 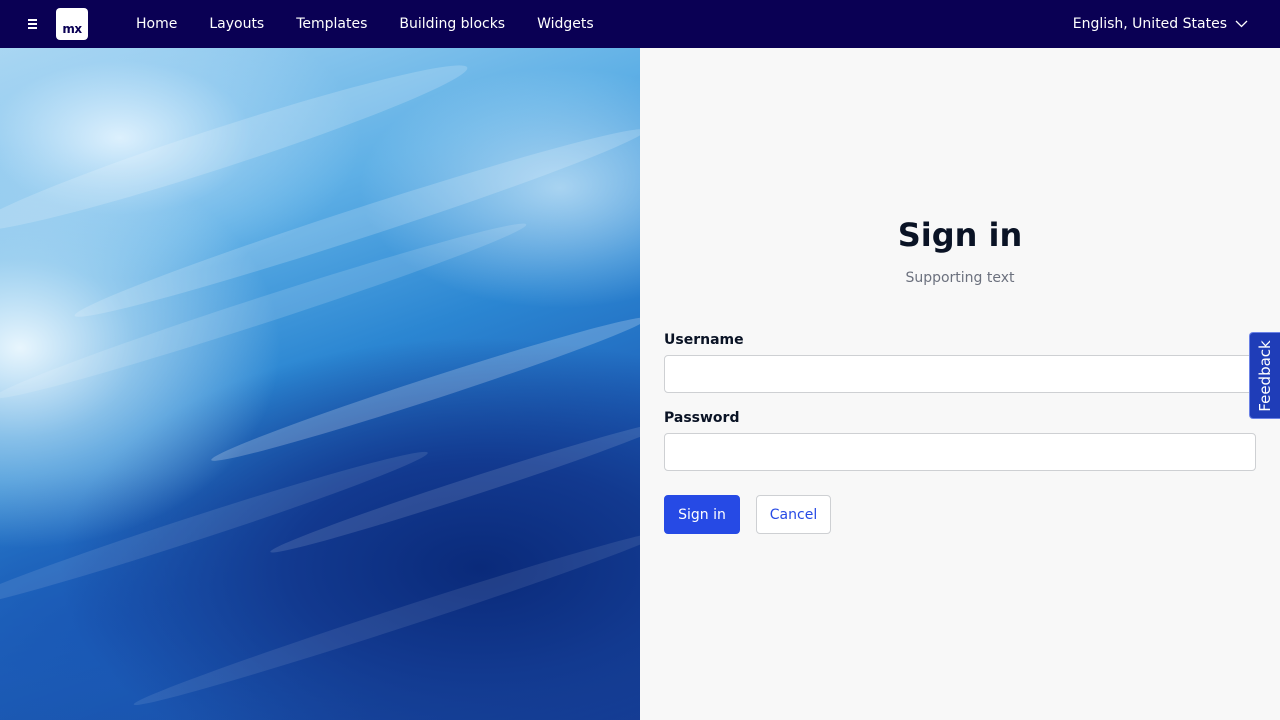 What do you see at coordinates (236, 24) in the screenshot?
I see `nav-item-layouts: Layouts` at bounding box center [236, 24].